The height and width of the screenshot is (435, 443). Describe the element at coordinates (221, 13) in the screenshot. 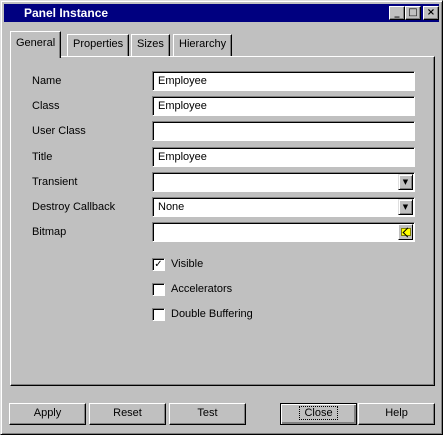

I see `title-bar: Panel Instance _ □ ×` at that location.